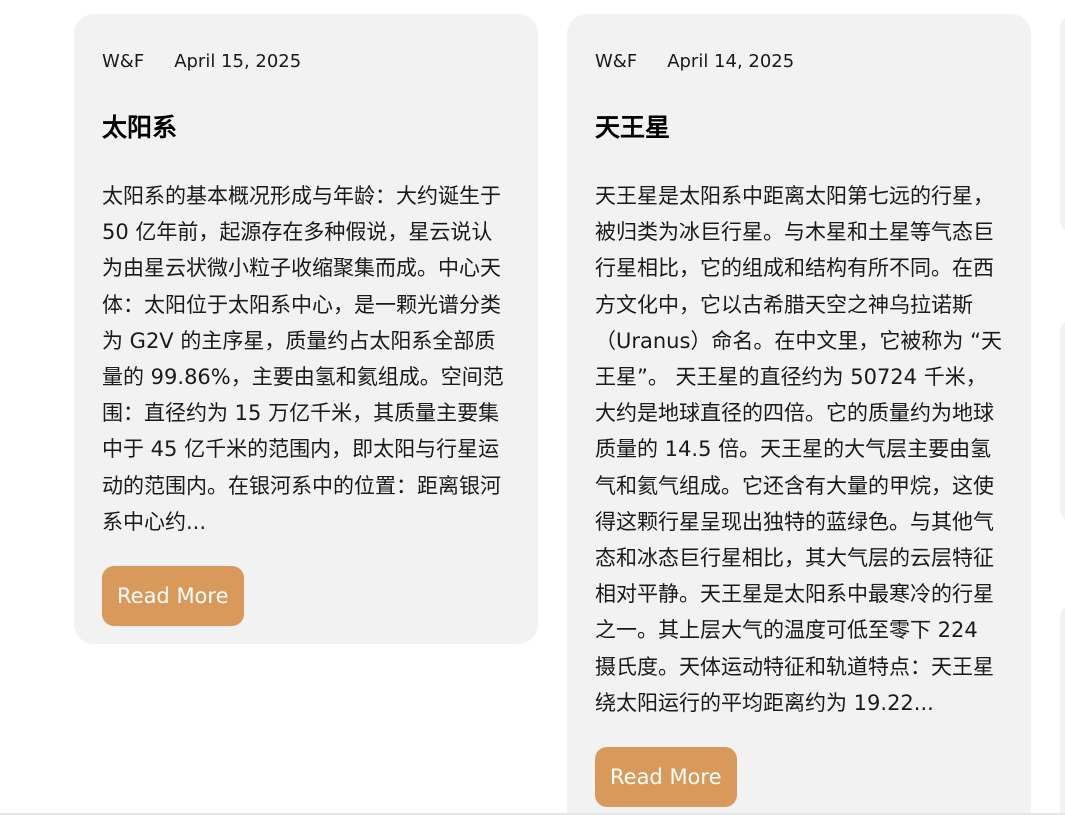 This screenshot has width=1065, height=815. What do you see at coordinates (731, 61) in the screenshot?
I see `post-date: April 14, 2025` at bounding box center [731, 61].